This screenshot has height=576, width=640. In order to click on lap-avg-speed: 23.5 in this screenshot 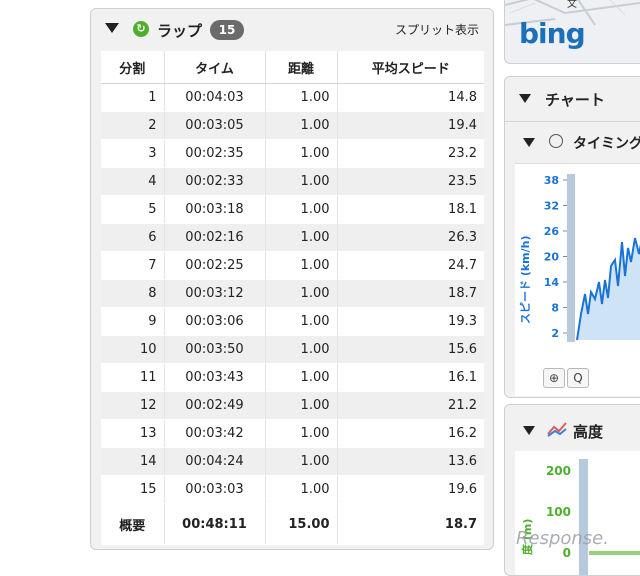, I will do `click(410, 181)`.